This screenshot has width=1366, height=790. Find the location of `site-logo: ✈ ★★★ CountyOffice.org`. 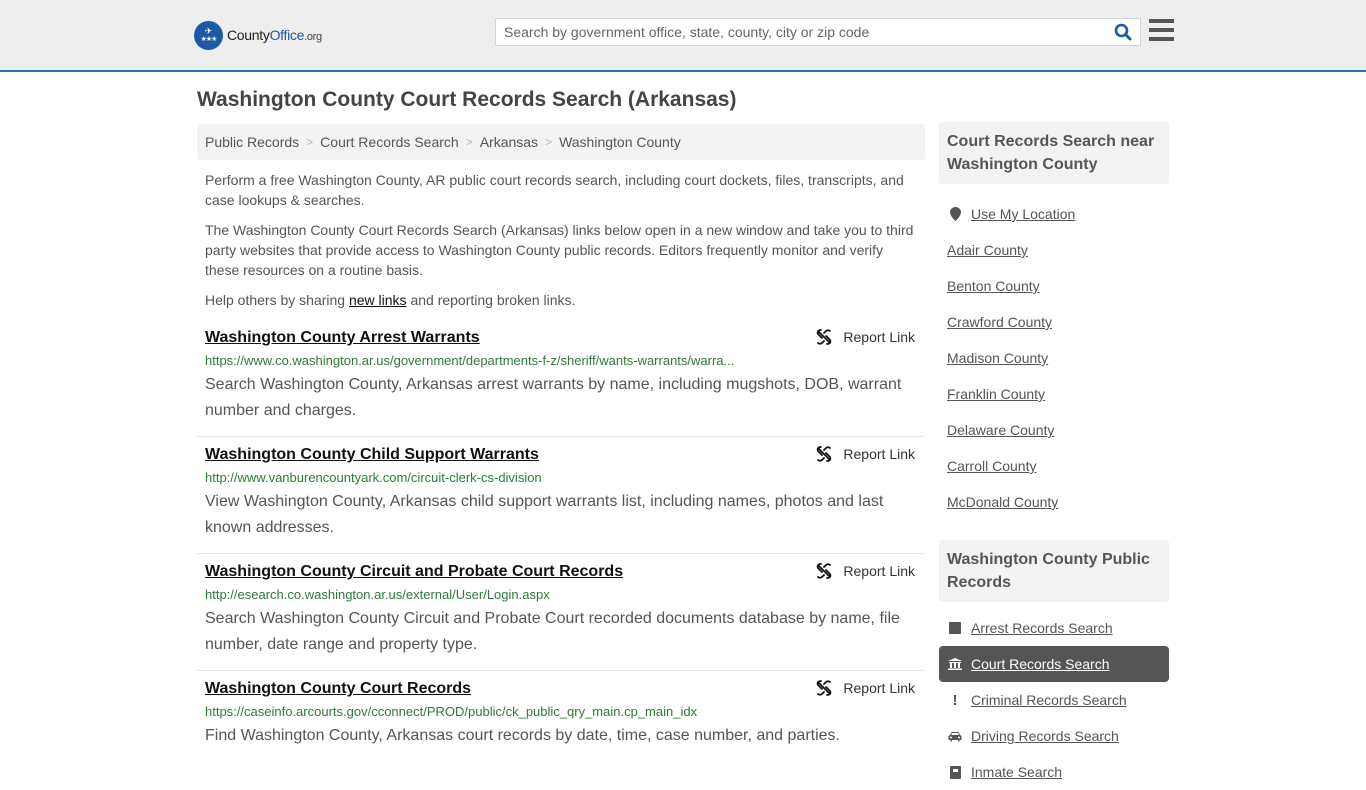

site-logo: ✈ ★★★ CountyOffice.org is located at coordinates (258, 35).